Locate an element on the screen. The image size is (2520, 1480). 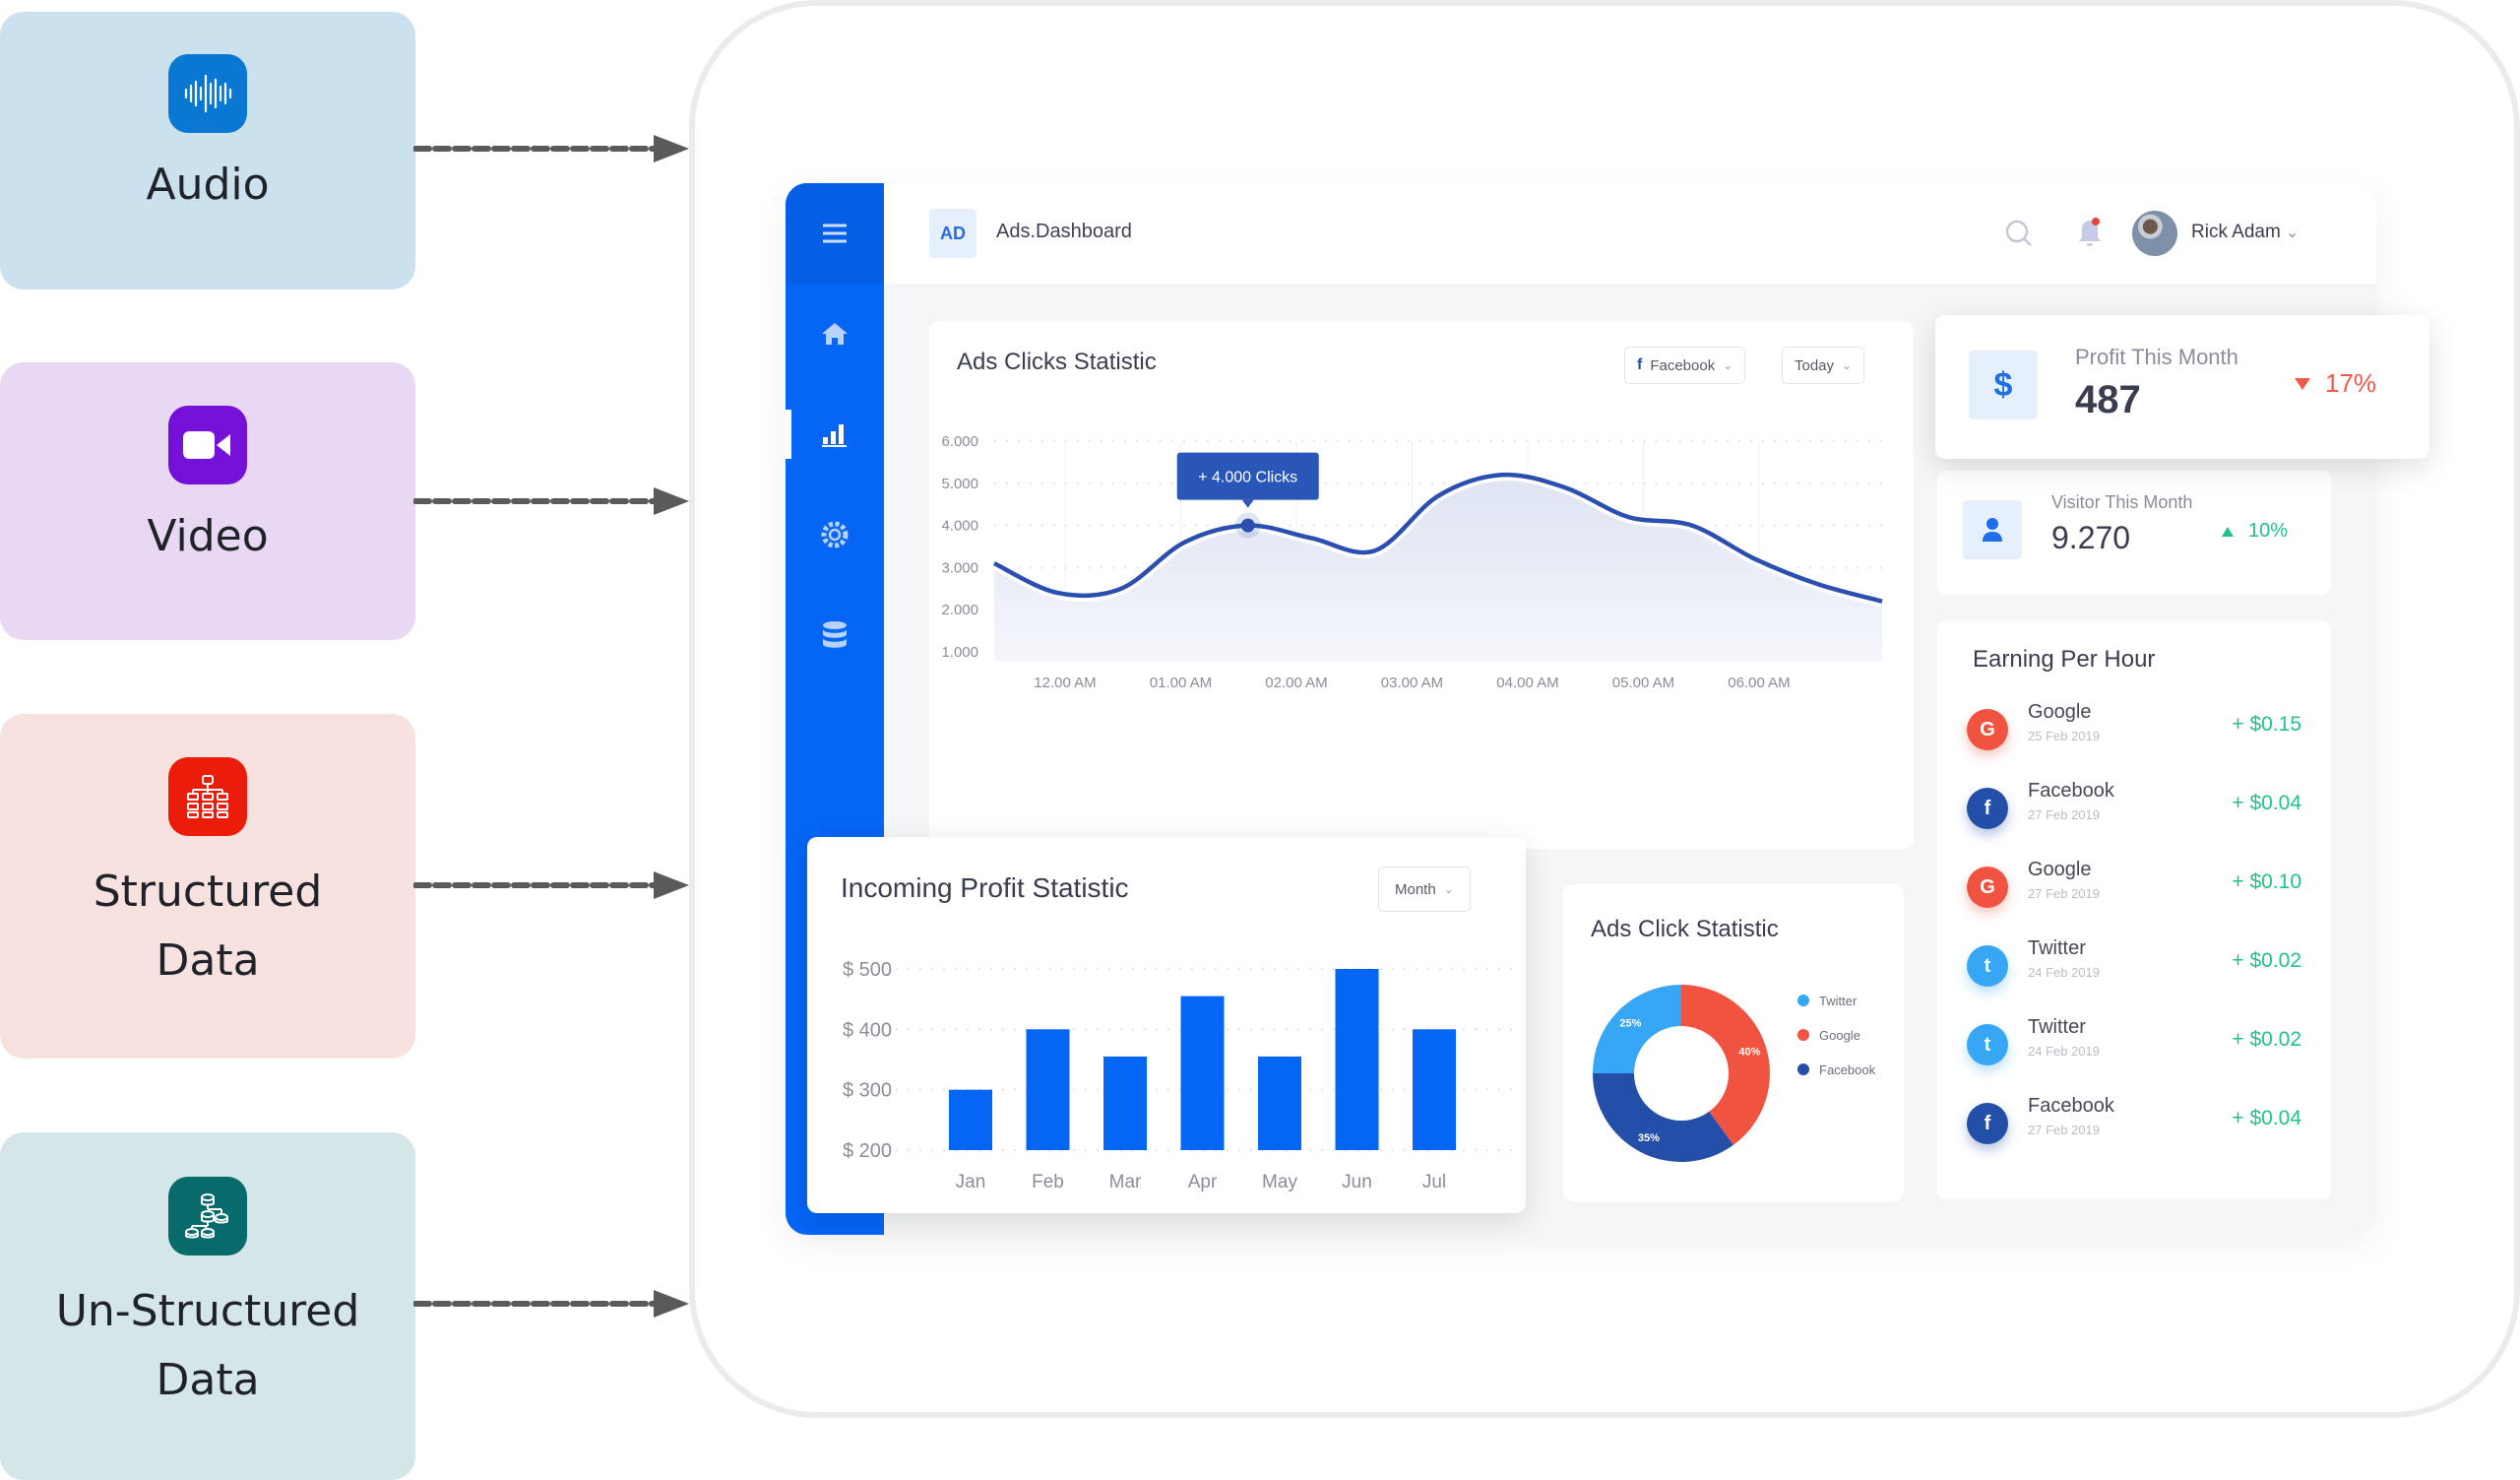
earning-list-item: G Google 25 Feb 2019 + $0.15 is located at coordinates (2134, 730).